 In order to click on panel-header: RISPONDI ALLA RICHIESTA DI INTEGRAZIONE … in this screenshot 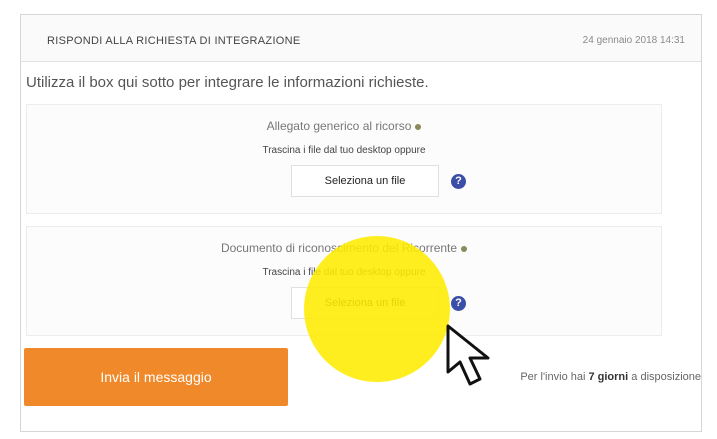, I will do `click(361, 38)`.